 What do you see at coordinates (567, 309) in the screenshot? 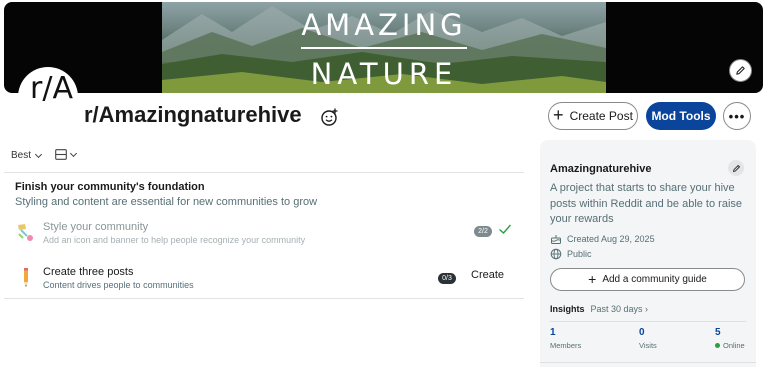
I see `insights-label: Insights` at bounding box center [567, 309].